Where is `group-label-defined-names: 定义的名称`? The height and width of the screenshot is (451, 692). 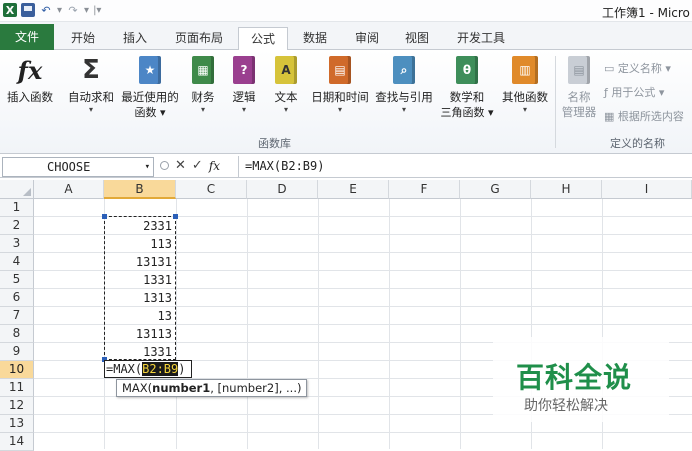
group-label-defined-names: 定义的名称 is located at coordinates (637, 143).